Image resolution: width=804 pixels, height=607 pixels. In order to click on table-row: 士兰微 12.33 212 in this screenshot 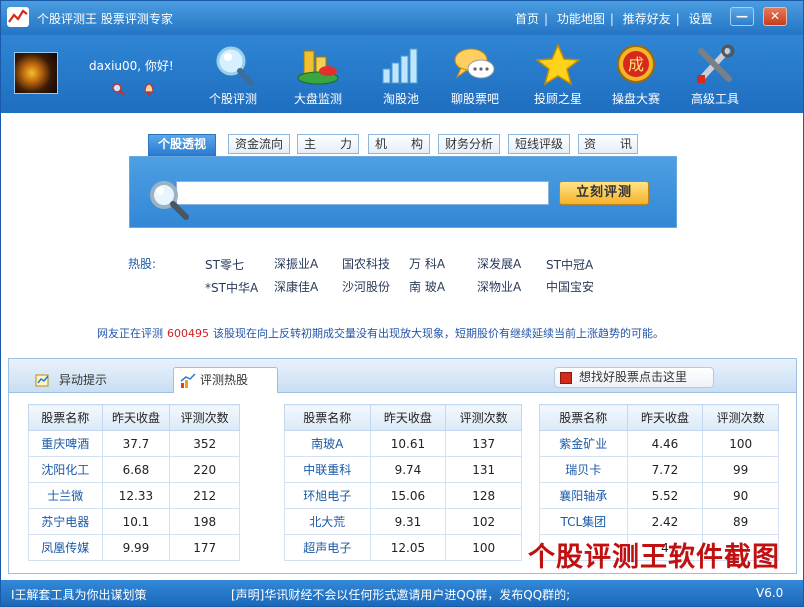, I will do `click(134, 495)`.